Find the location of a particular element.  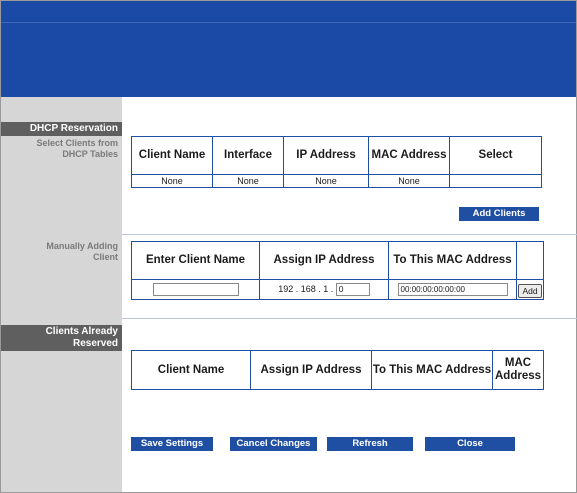

add-clients-button: Add Clients is located at coordinates (499, 214).